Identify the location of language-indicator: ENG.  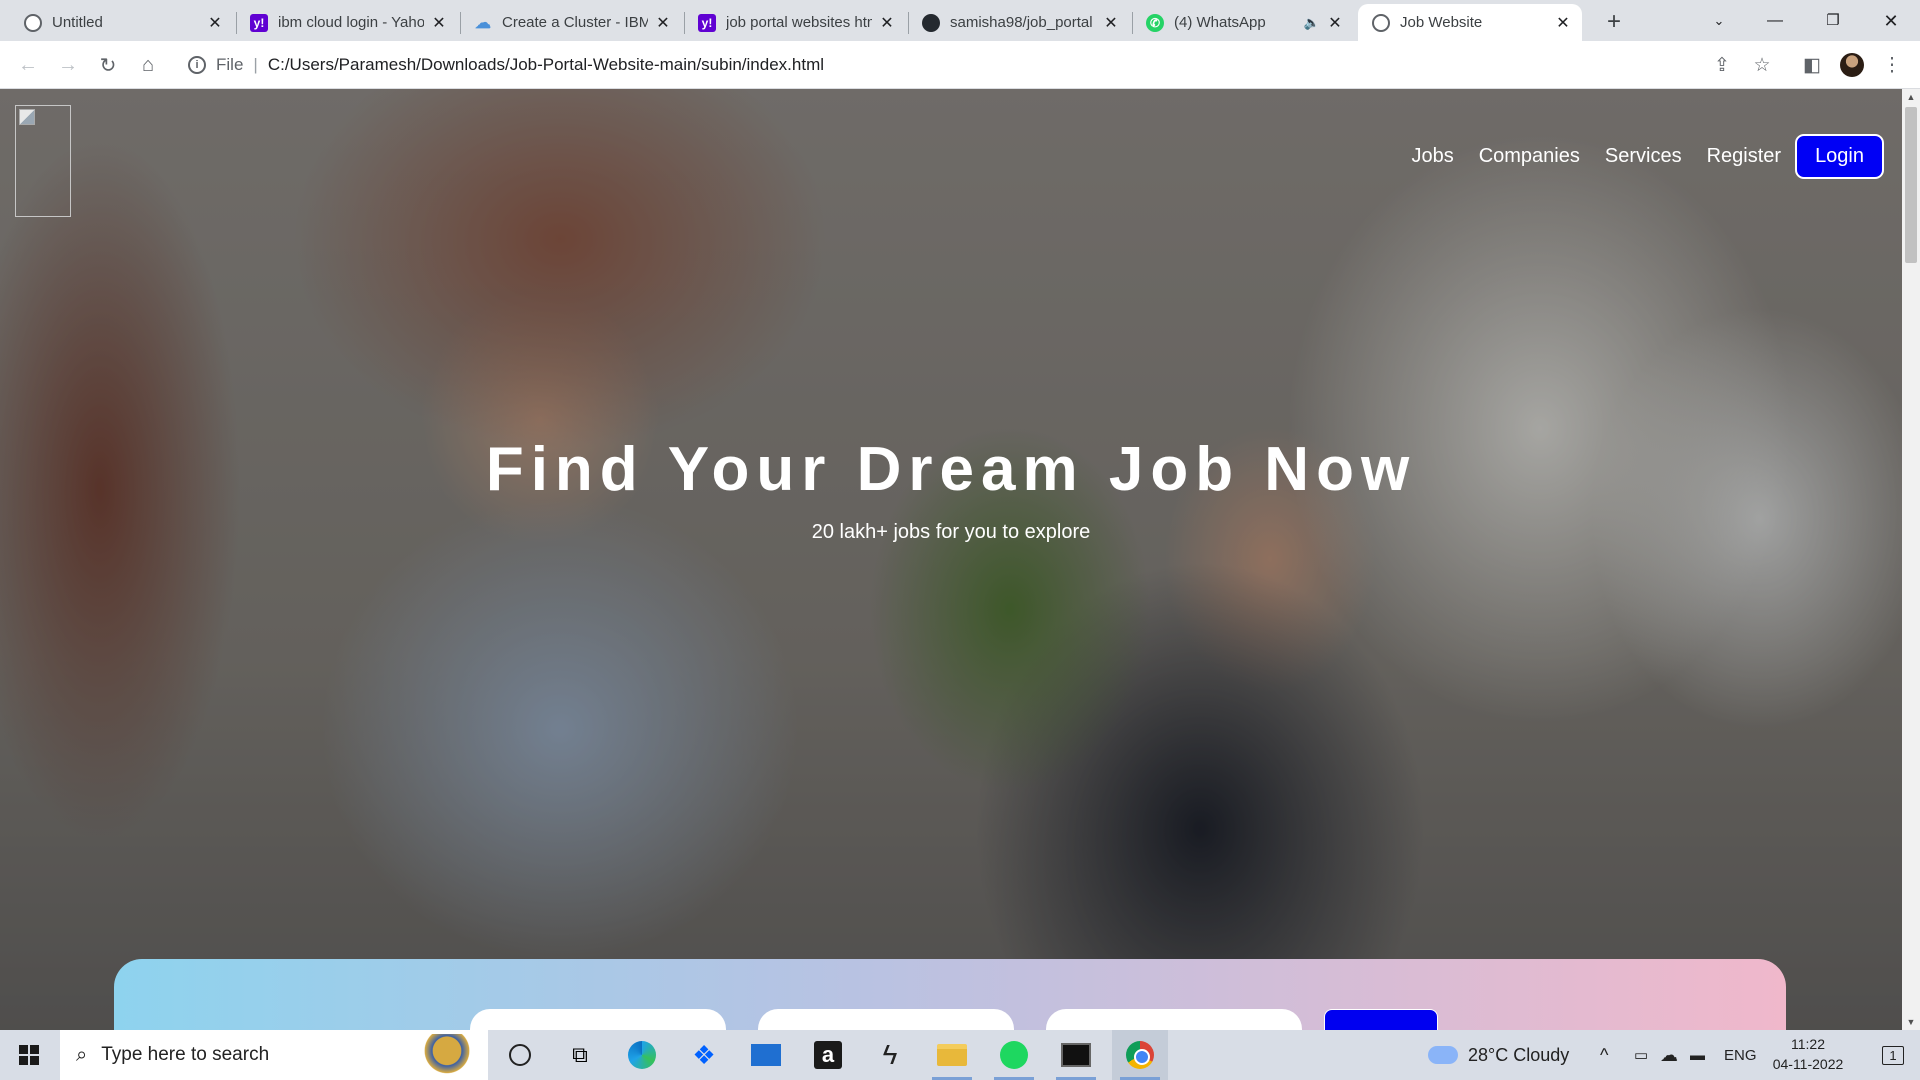
(1740, 1055).